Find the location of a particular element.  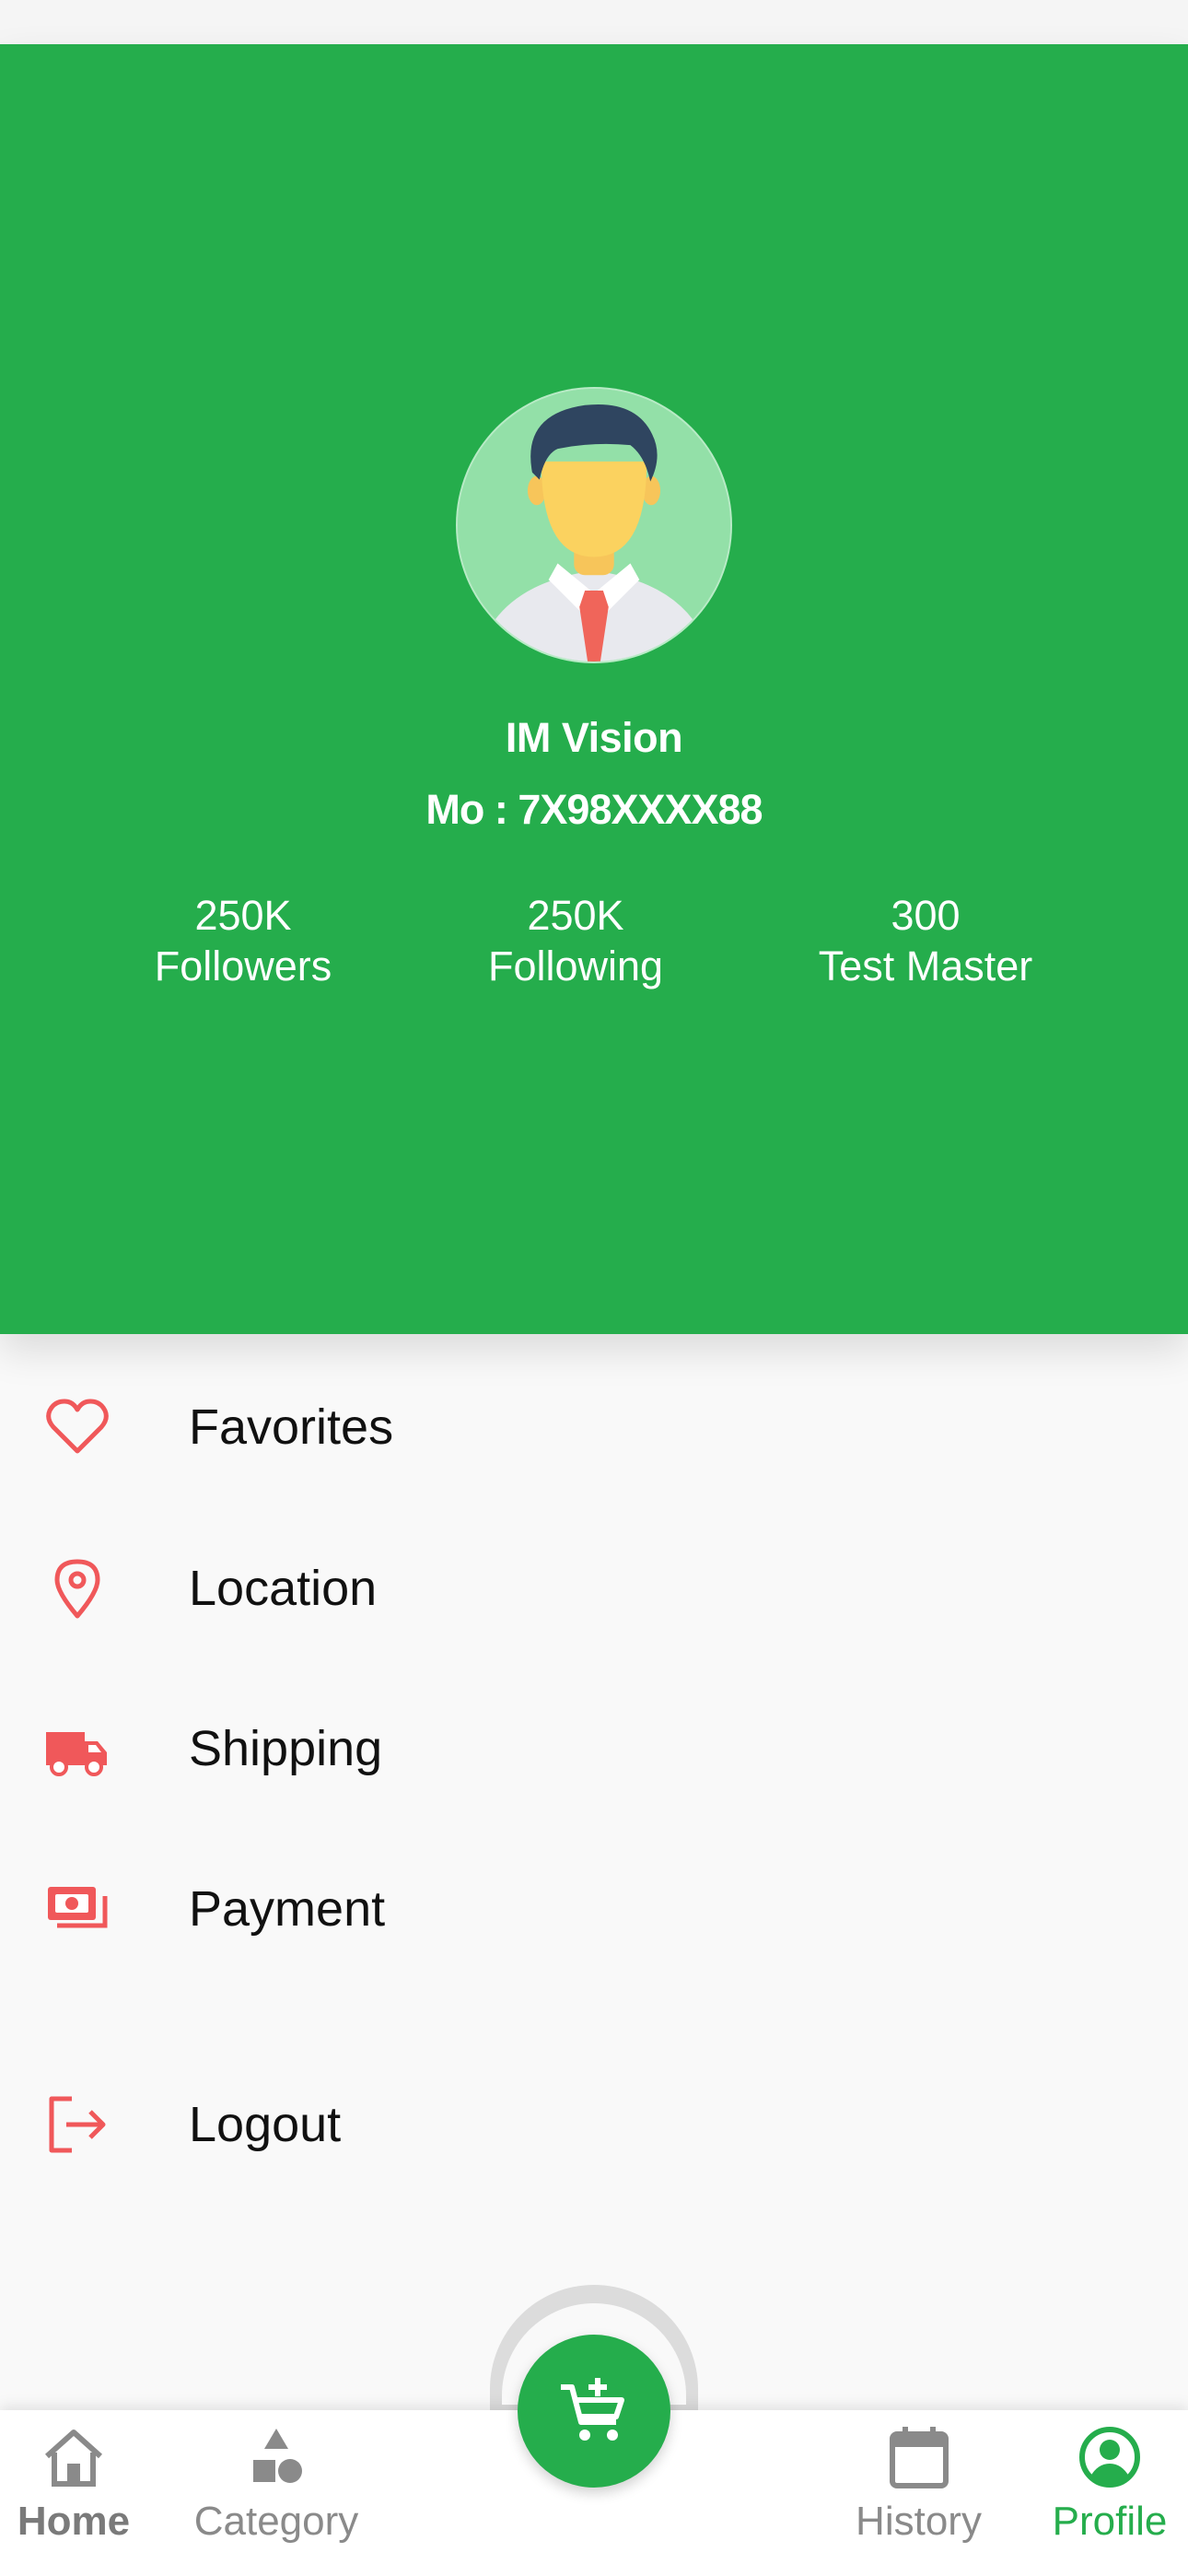

location-pin-icon is located at coordinates (77, 1588).